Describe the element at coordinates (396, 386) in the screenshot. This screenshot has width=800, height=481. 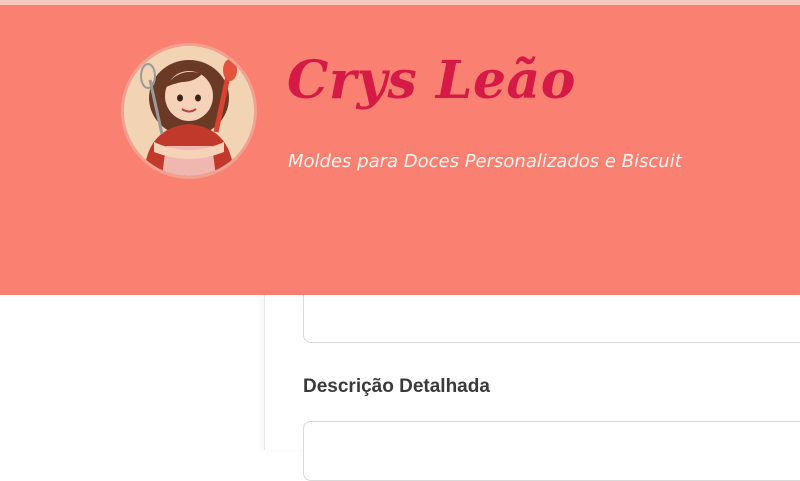
I see `description-label: Descrição Detalhada` at that location.